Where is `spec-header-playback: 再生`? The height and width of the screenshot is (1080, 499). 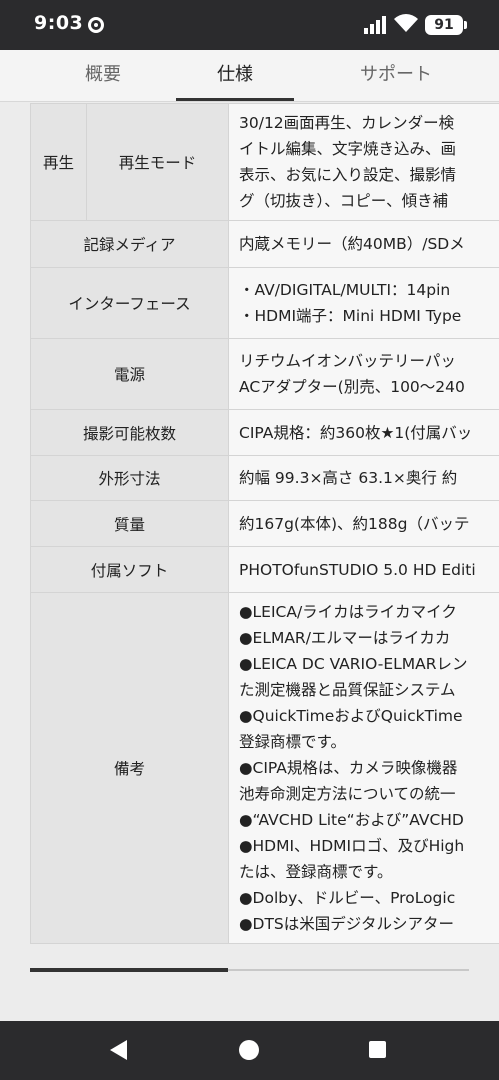 spec-header-playback: 再生 is located at coordinates (58, 162).